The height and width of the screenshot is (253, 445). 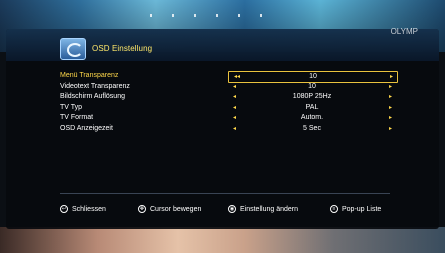 I want to click on setting-label: Videotext Transparenz, so click(x=95, y=86).